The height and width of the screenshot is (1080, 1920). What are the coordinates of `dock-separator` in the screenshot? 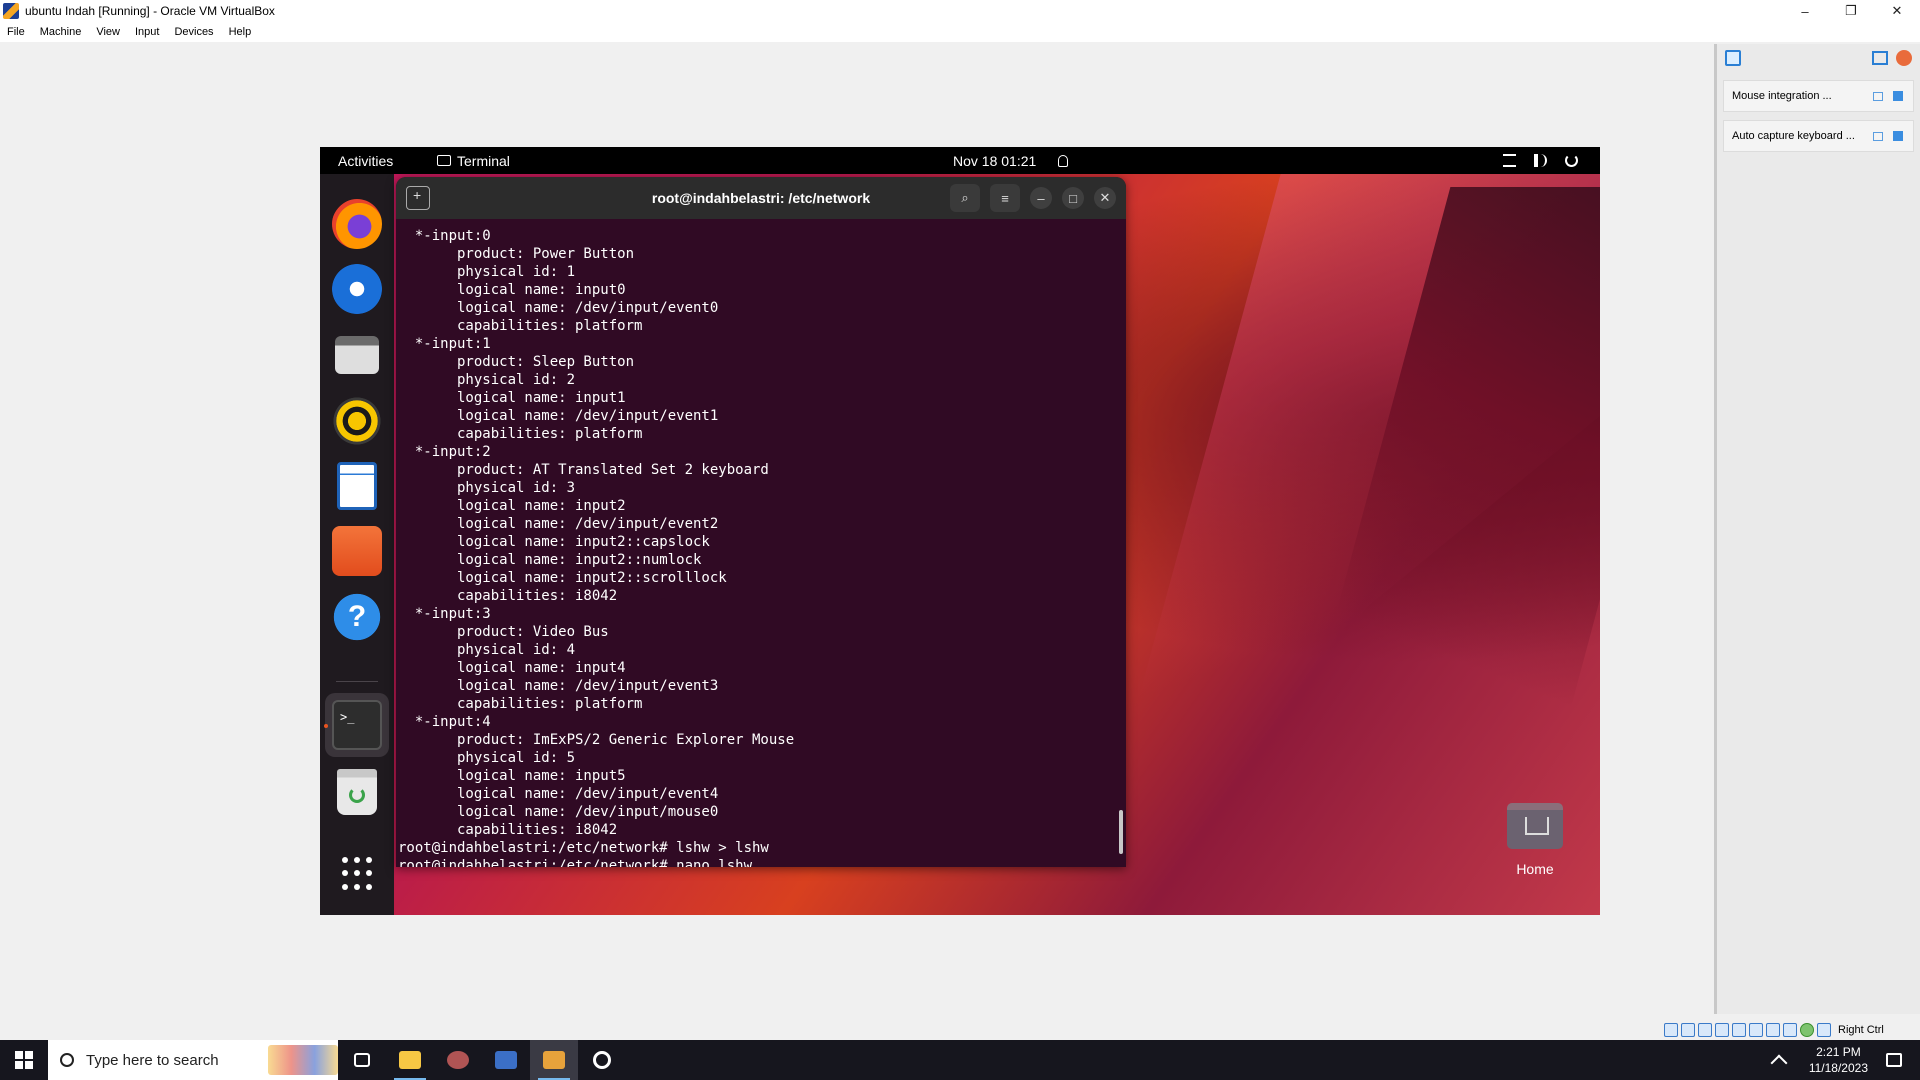 It's located at (357, 681).